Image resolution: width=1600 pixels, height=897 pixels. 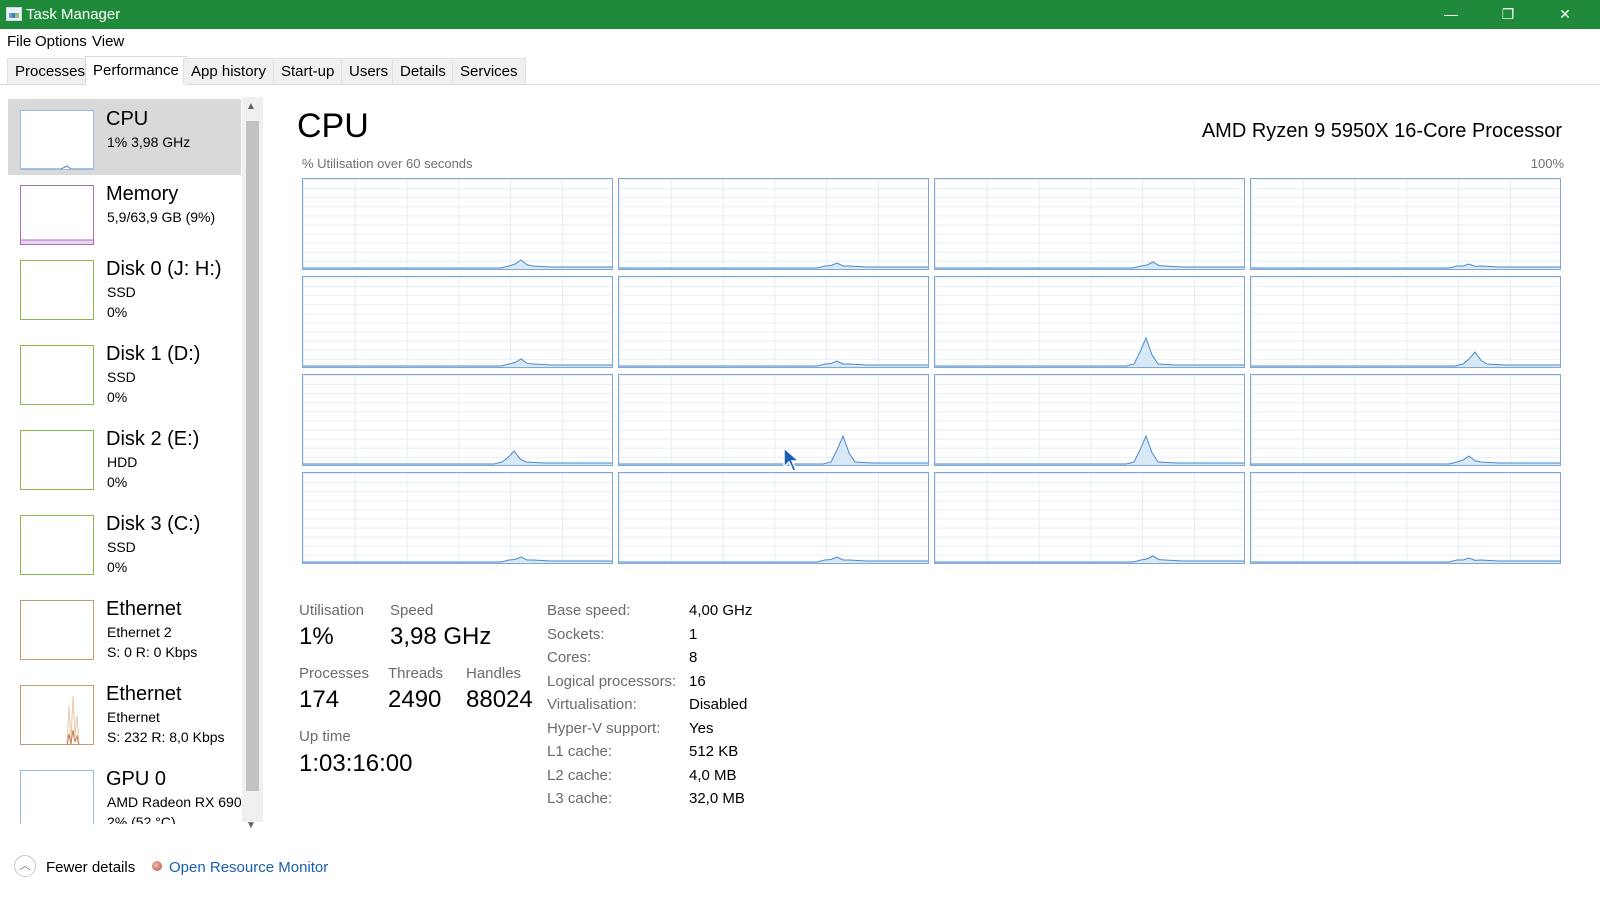 I want to click on sidebar-item-disk-1: Disk 1 (D:) SSD 0%, so click(x=124, y=372).